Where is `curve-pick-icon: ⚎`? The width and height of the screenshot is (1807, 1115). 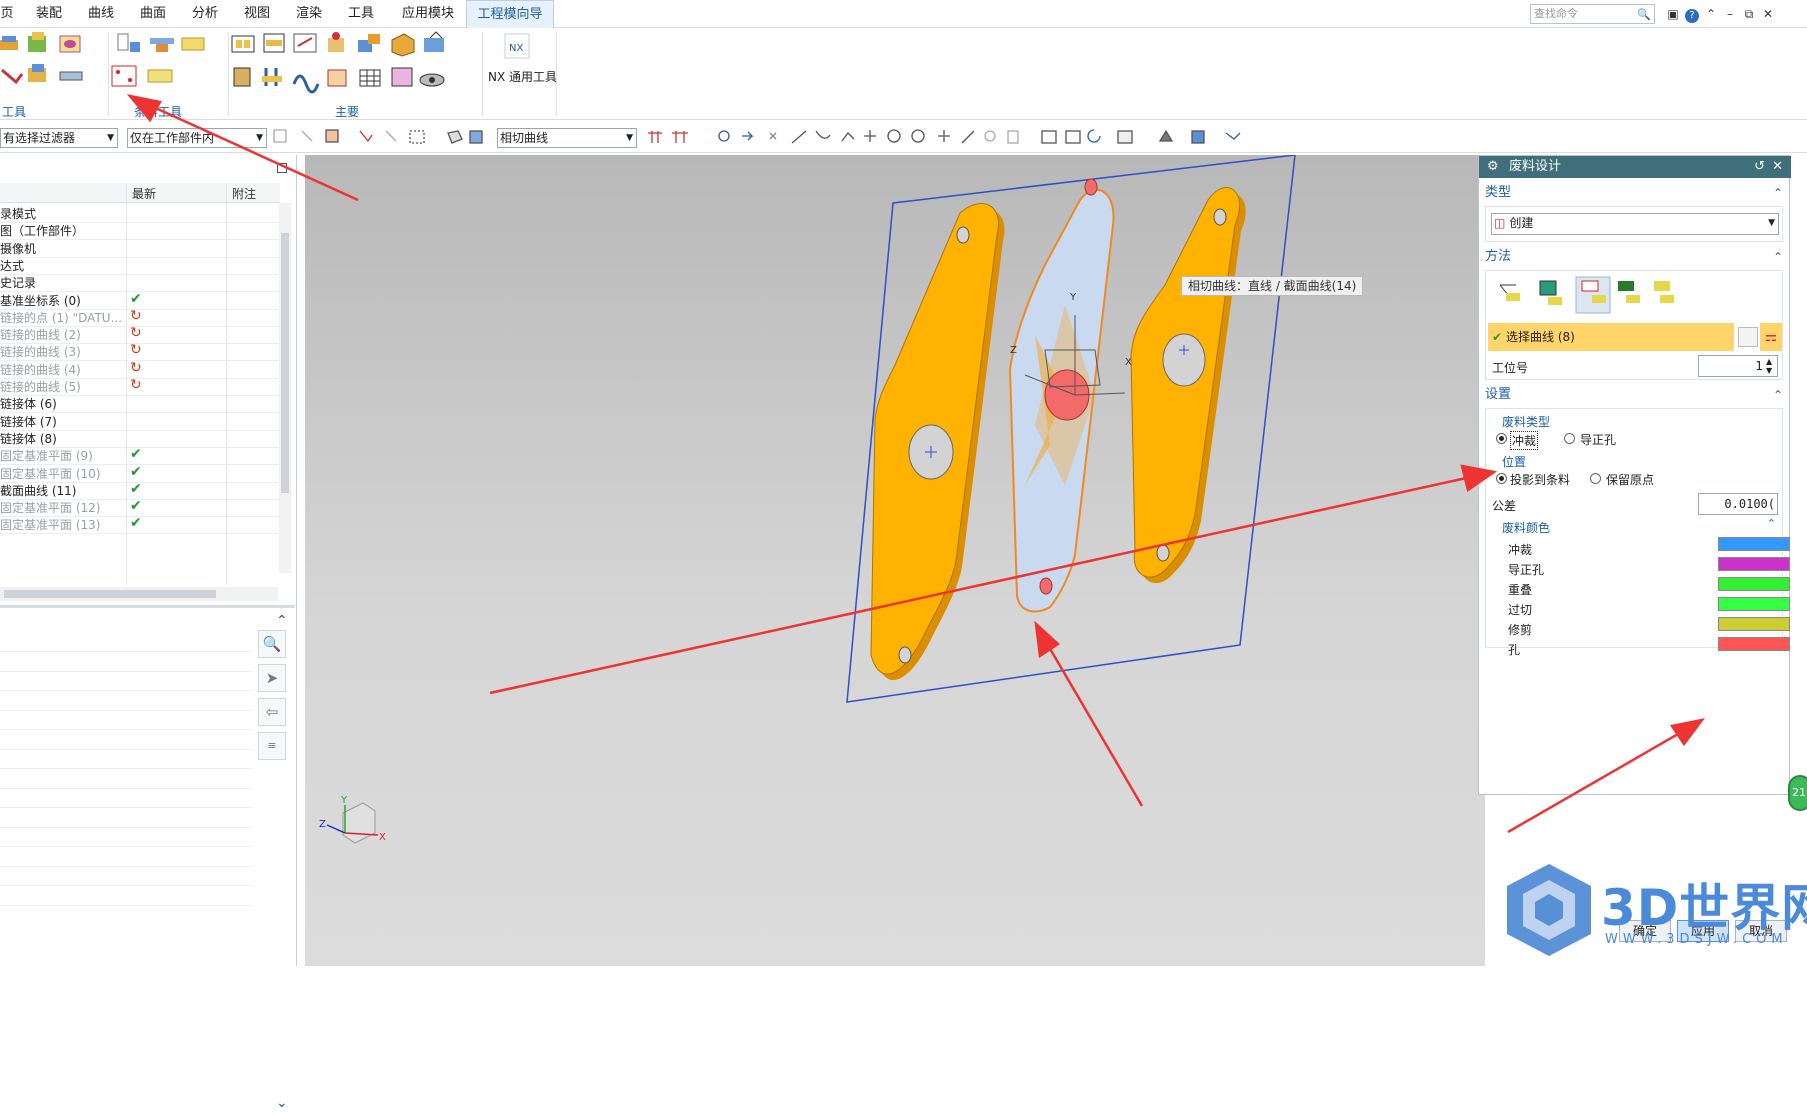
curve-pick-icon: ⚎ is located at coordinates (1771, 337).